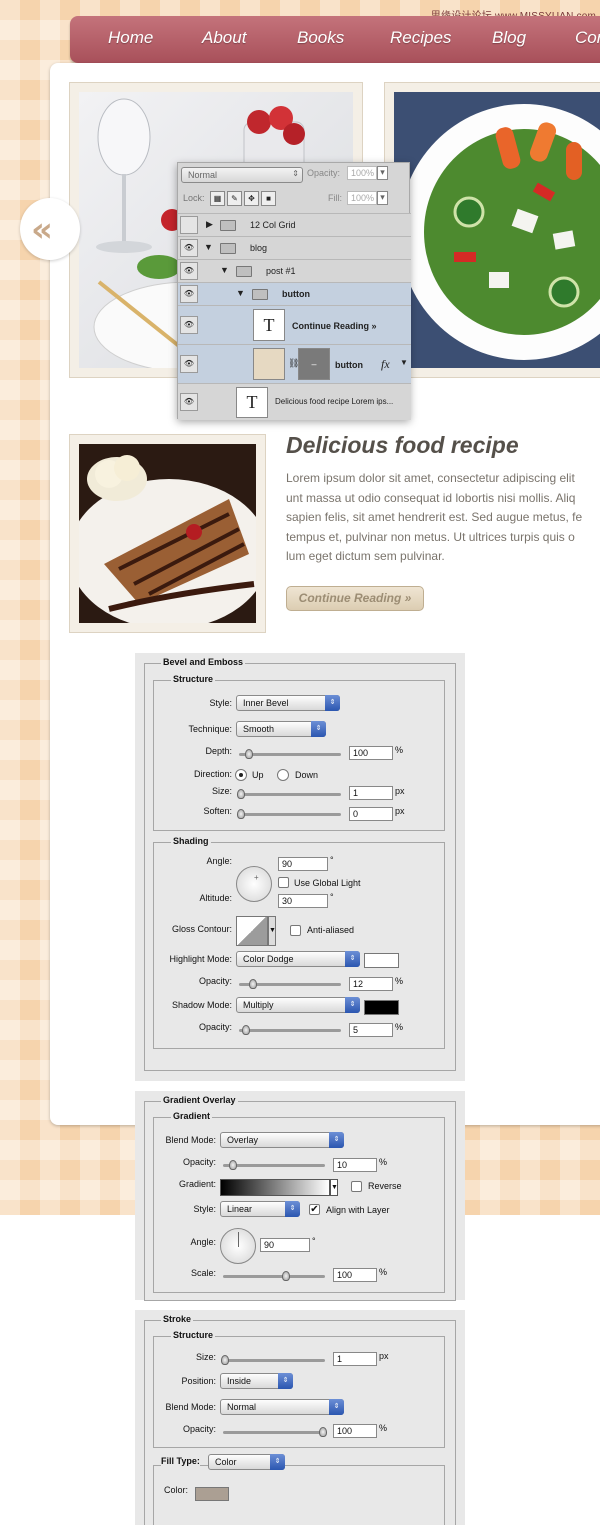 This screenshot has height=1525, width=600. Describe the element at coordinates (356, 1186) in the screenshot. I see `reverse-checkbox` at that location.